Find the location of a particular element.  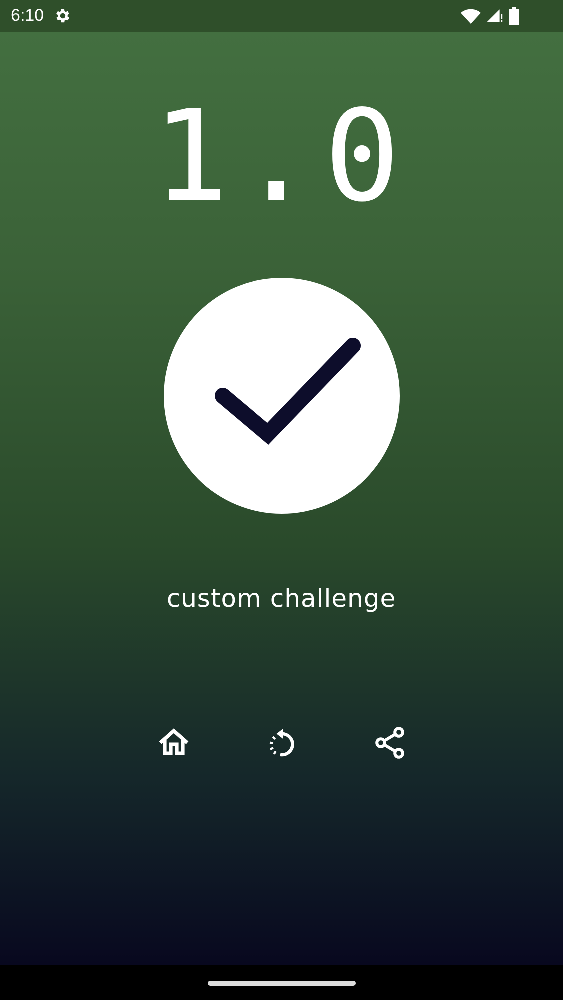

wifi-icon is located at coordinates (471, 16).